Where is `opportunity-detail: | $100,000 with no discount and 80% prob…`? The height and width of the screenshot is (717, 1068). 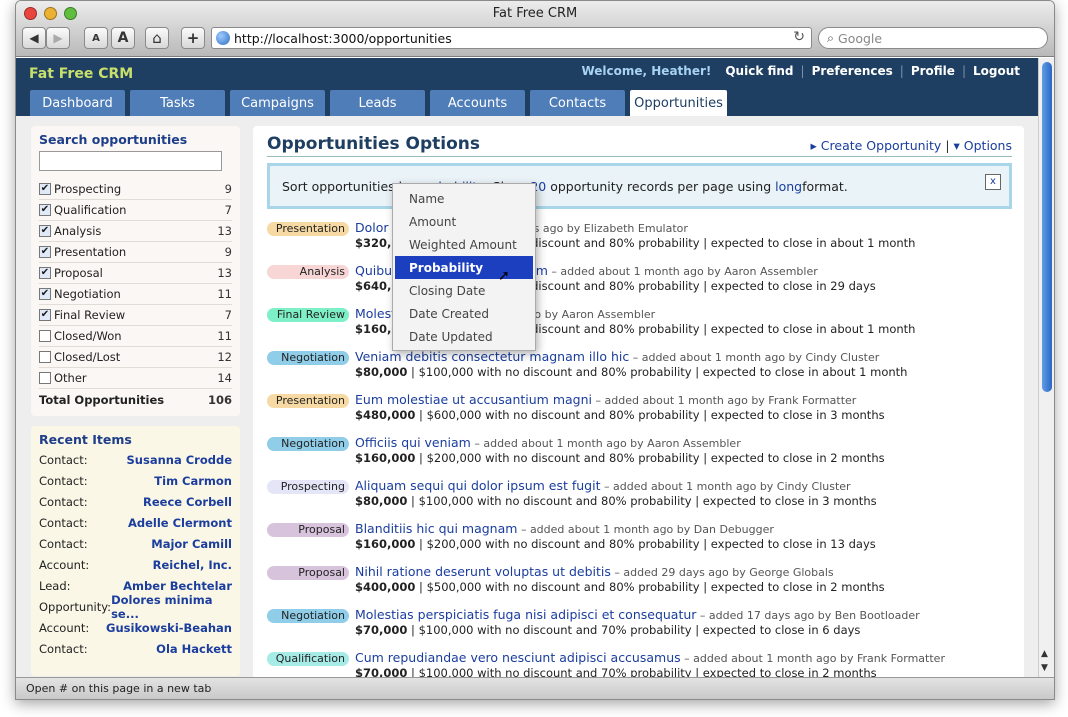 opportunity-detail: | $100,000 with no discount and 80% prob… is located at coordinates (657, 372).